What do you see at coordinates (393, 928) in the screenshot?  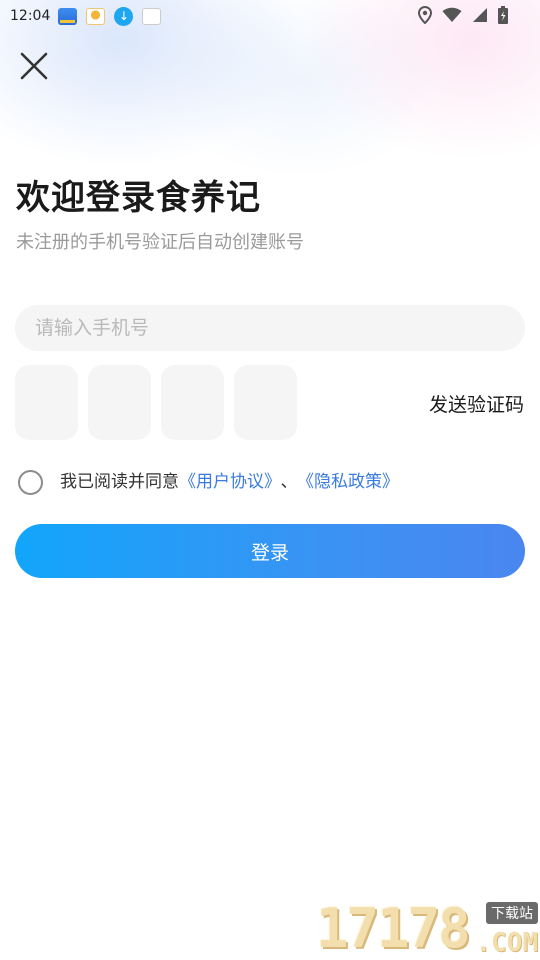 I see `watermark-number: 17178` at bounding box center [393, 928].